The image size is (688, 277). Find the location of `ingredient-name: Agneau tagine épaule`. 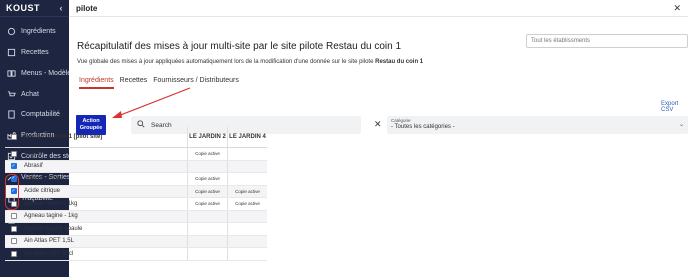

ingredient-name: Agneau tagine épaule is located at coordinates (53, 228).